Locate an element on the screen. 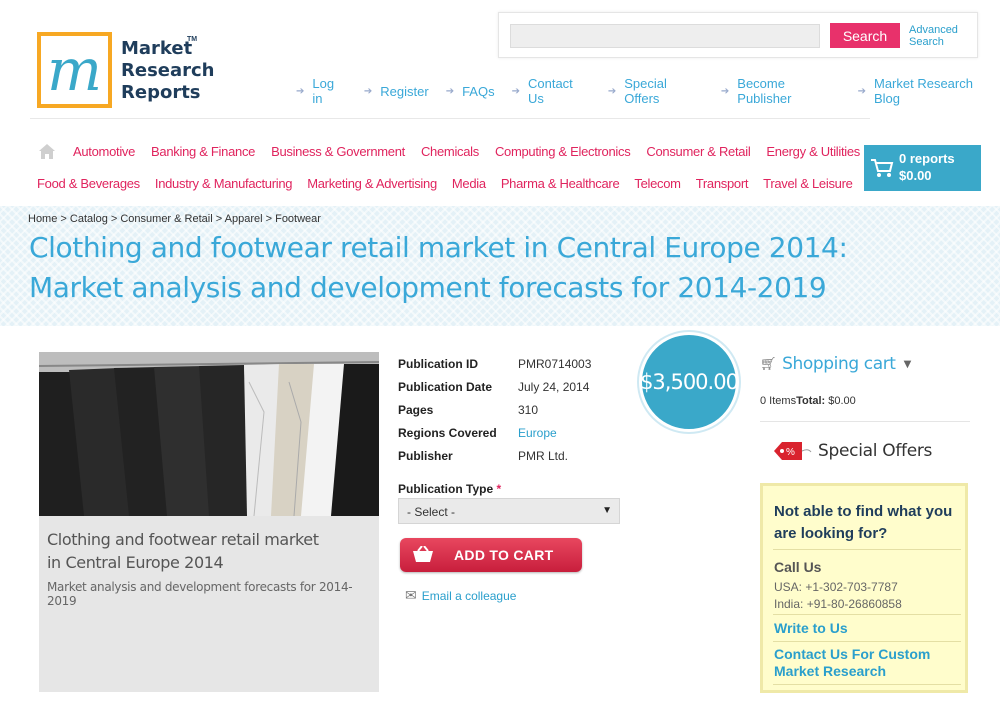 This screenshot has width=1000, height=703. publication-type-label: Publication Type * is located at coordinates (449, 489).